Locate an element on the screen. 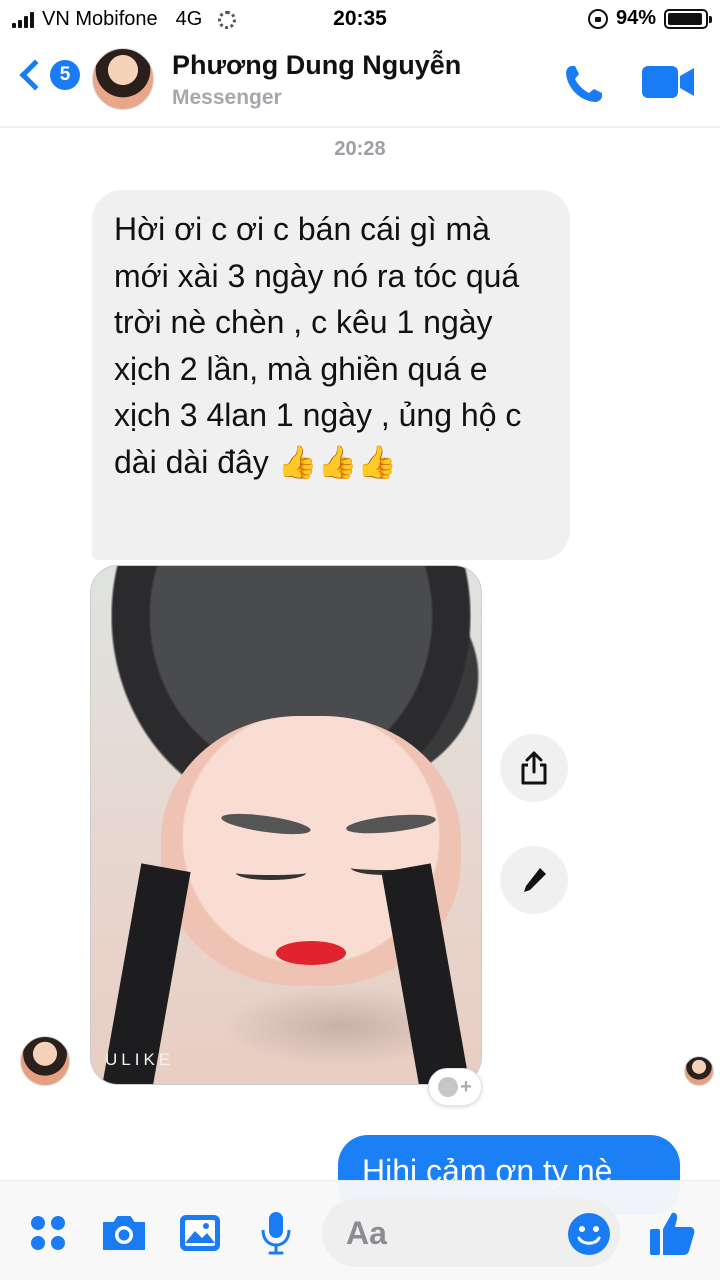 This screenshot has height=1280, width=720. sender-avatar is located at coordinates (45, 1061).